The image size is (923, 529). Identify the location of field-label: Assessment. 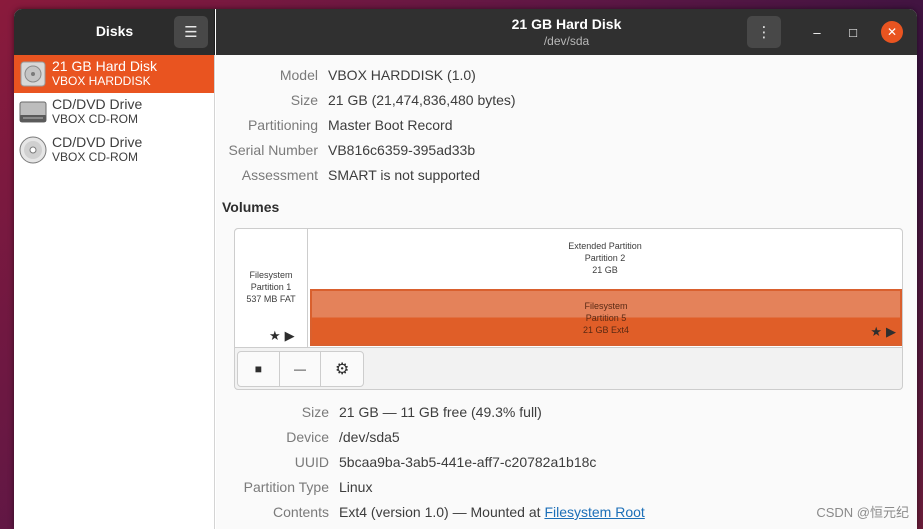
(279, 175).